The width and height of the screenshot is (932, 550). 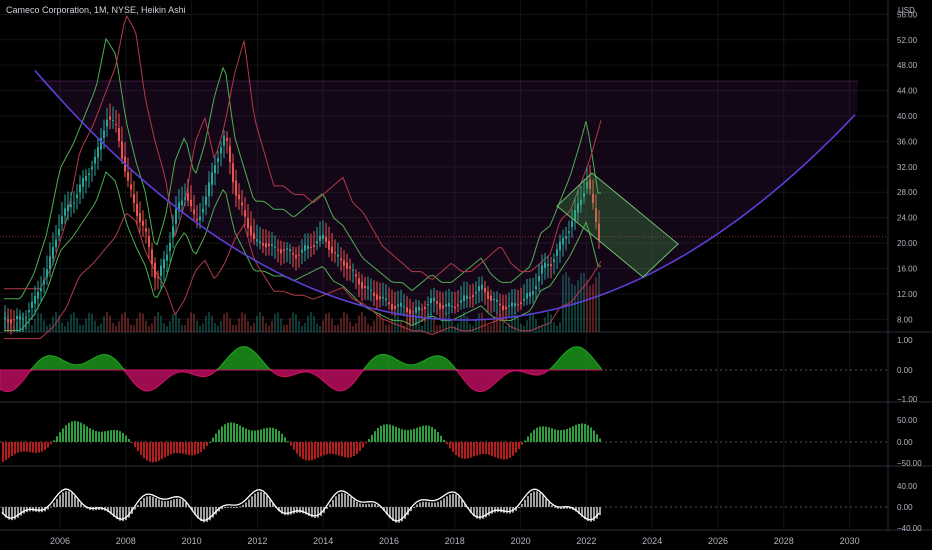 What do you see at coordinates (907, 40) in the screenshot?
I see `y-tick-label: 52.00` at bounding box center [907, 40].